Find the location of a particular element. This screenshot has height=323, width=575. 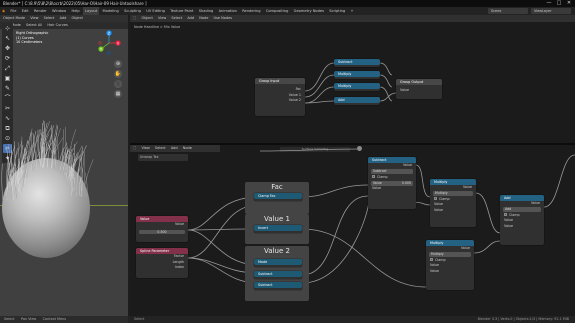

node-mode-title: Mode is located at coordinates (278, 262).